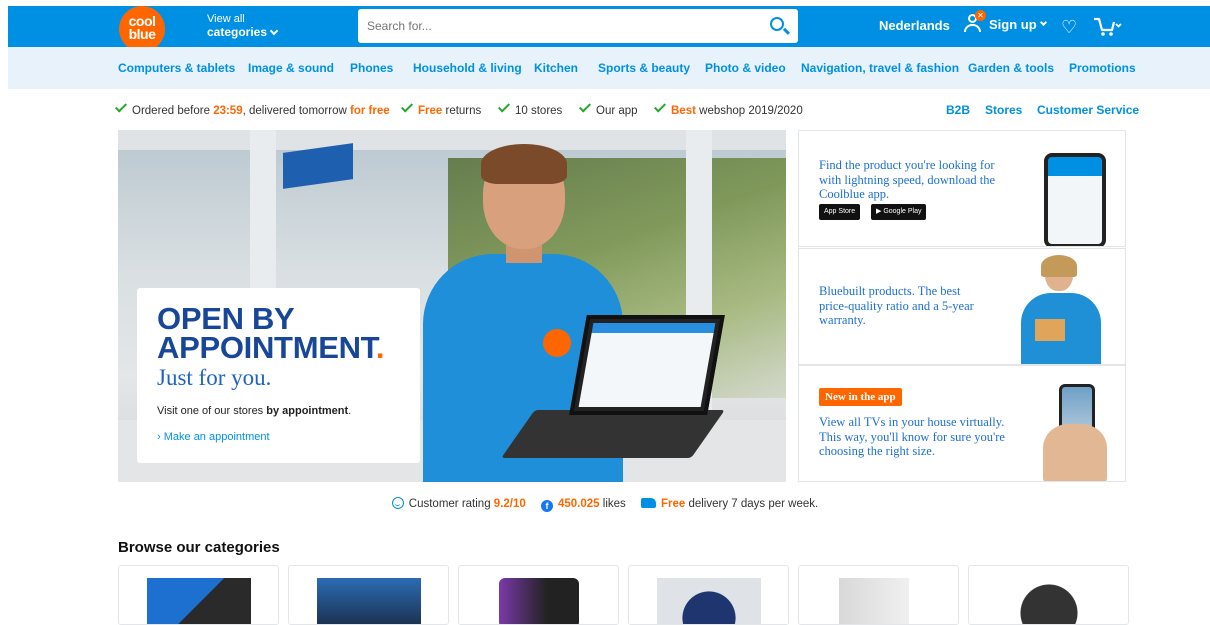 The width and height of the screenshot is (1210, 625). What do you see at coordinates (296, 111) in the screenshot?
I see `usp-text: , delivered tomorrow` at bounding box center [296, 111].